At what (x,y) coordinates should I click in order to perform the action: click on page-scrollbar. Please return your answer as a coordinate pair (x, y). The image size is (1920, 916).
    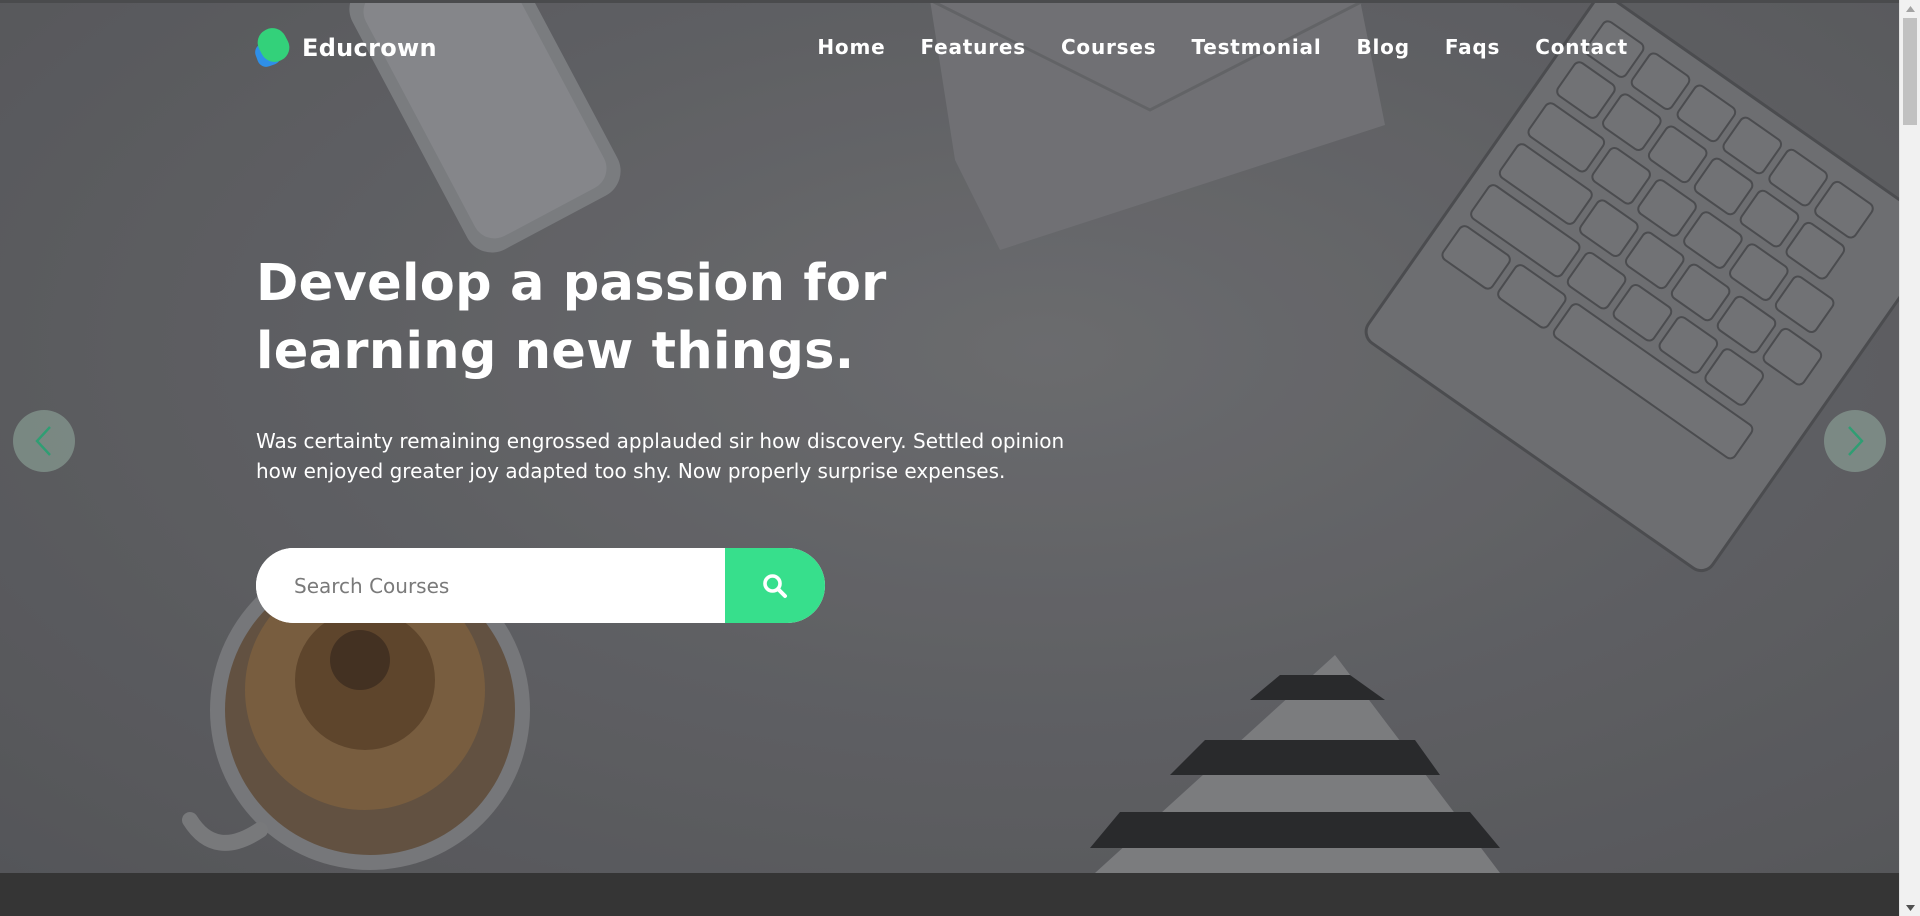
    Looking at the image, I should click on (1909, 458).